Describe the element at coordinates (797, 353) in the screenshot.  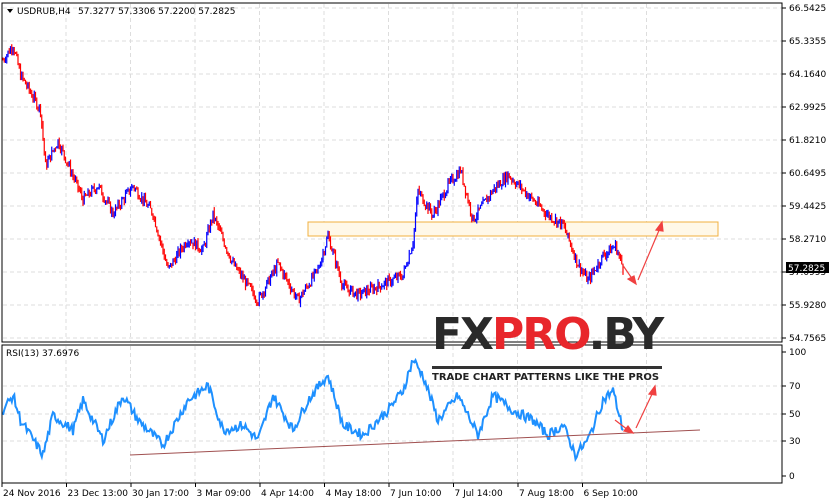
I see `rsi-tick-label: 100` at that location.